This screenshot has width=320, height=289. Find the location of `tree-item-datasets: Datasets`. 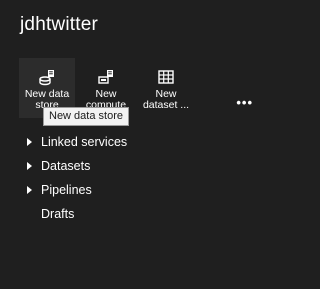

tree-item-datasets: Datasets is located at coordinates (129, 166).